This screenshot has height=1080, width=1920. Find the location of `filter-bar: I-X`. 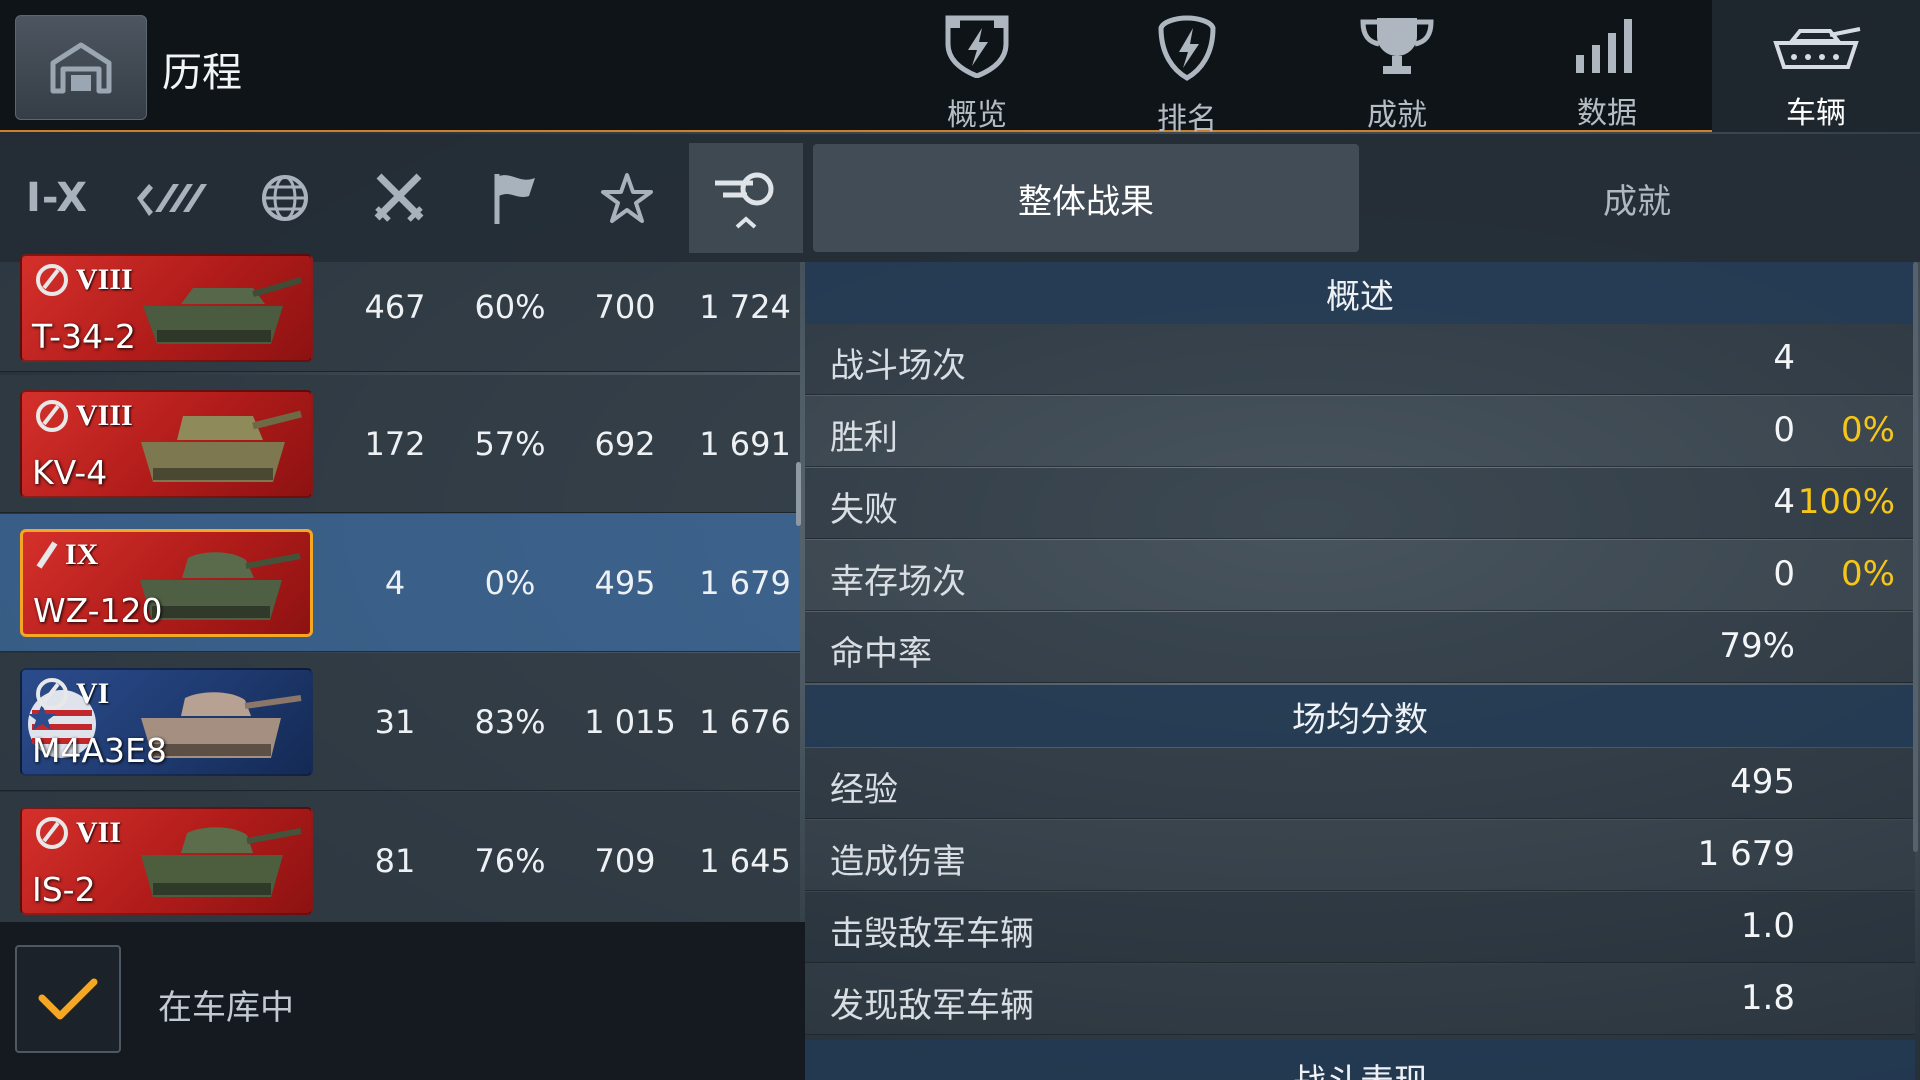

filter-bar: I-X is located at coordinates (402, 198).